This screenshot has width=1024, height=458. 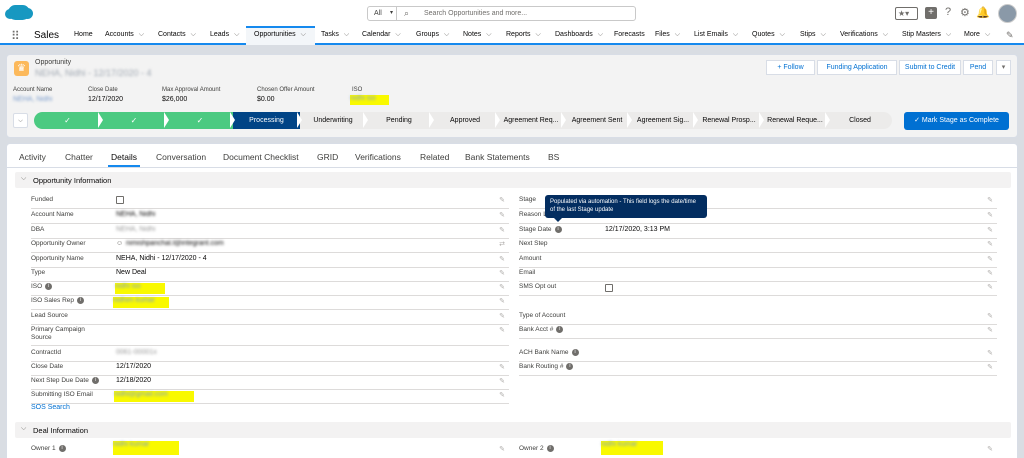 What do you see at coordinates (1007, 13) in the screenshot?
I see `avatar` at bounding box center [1007, 13].